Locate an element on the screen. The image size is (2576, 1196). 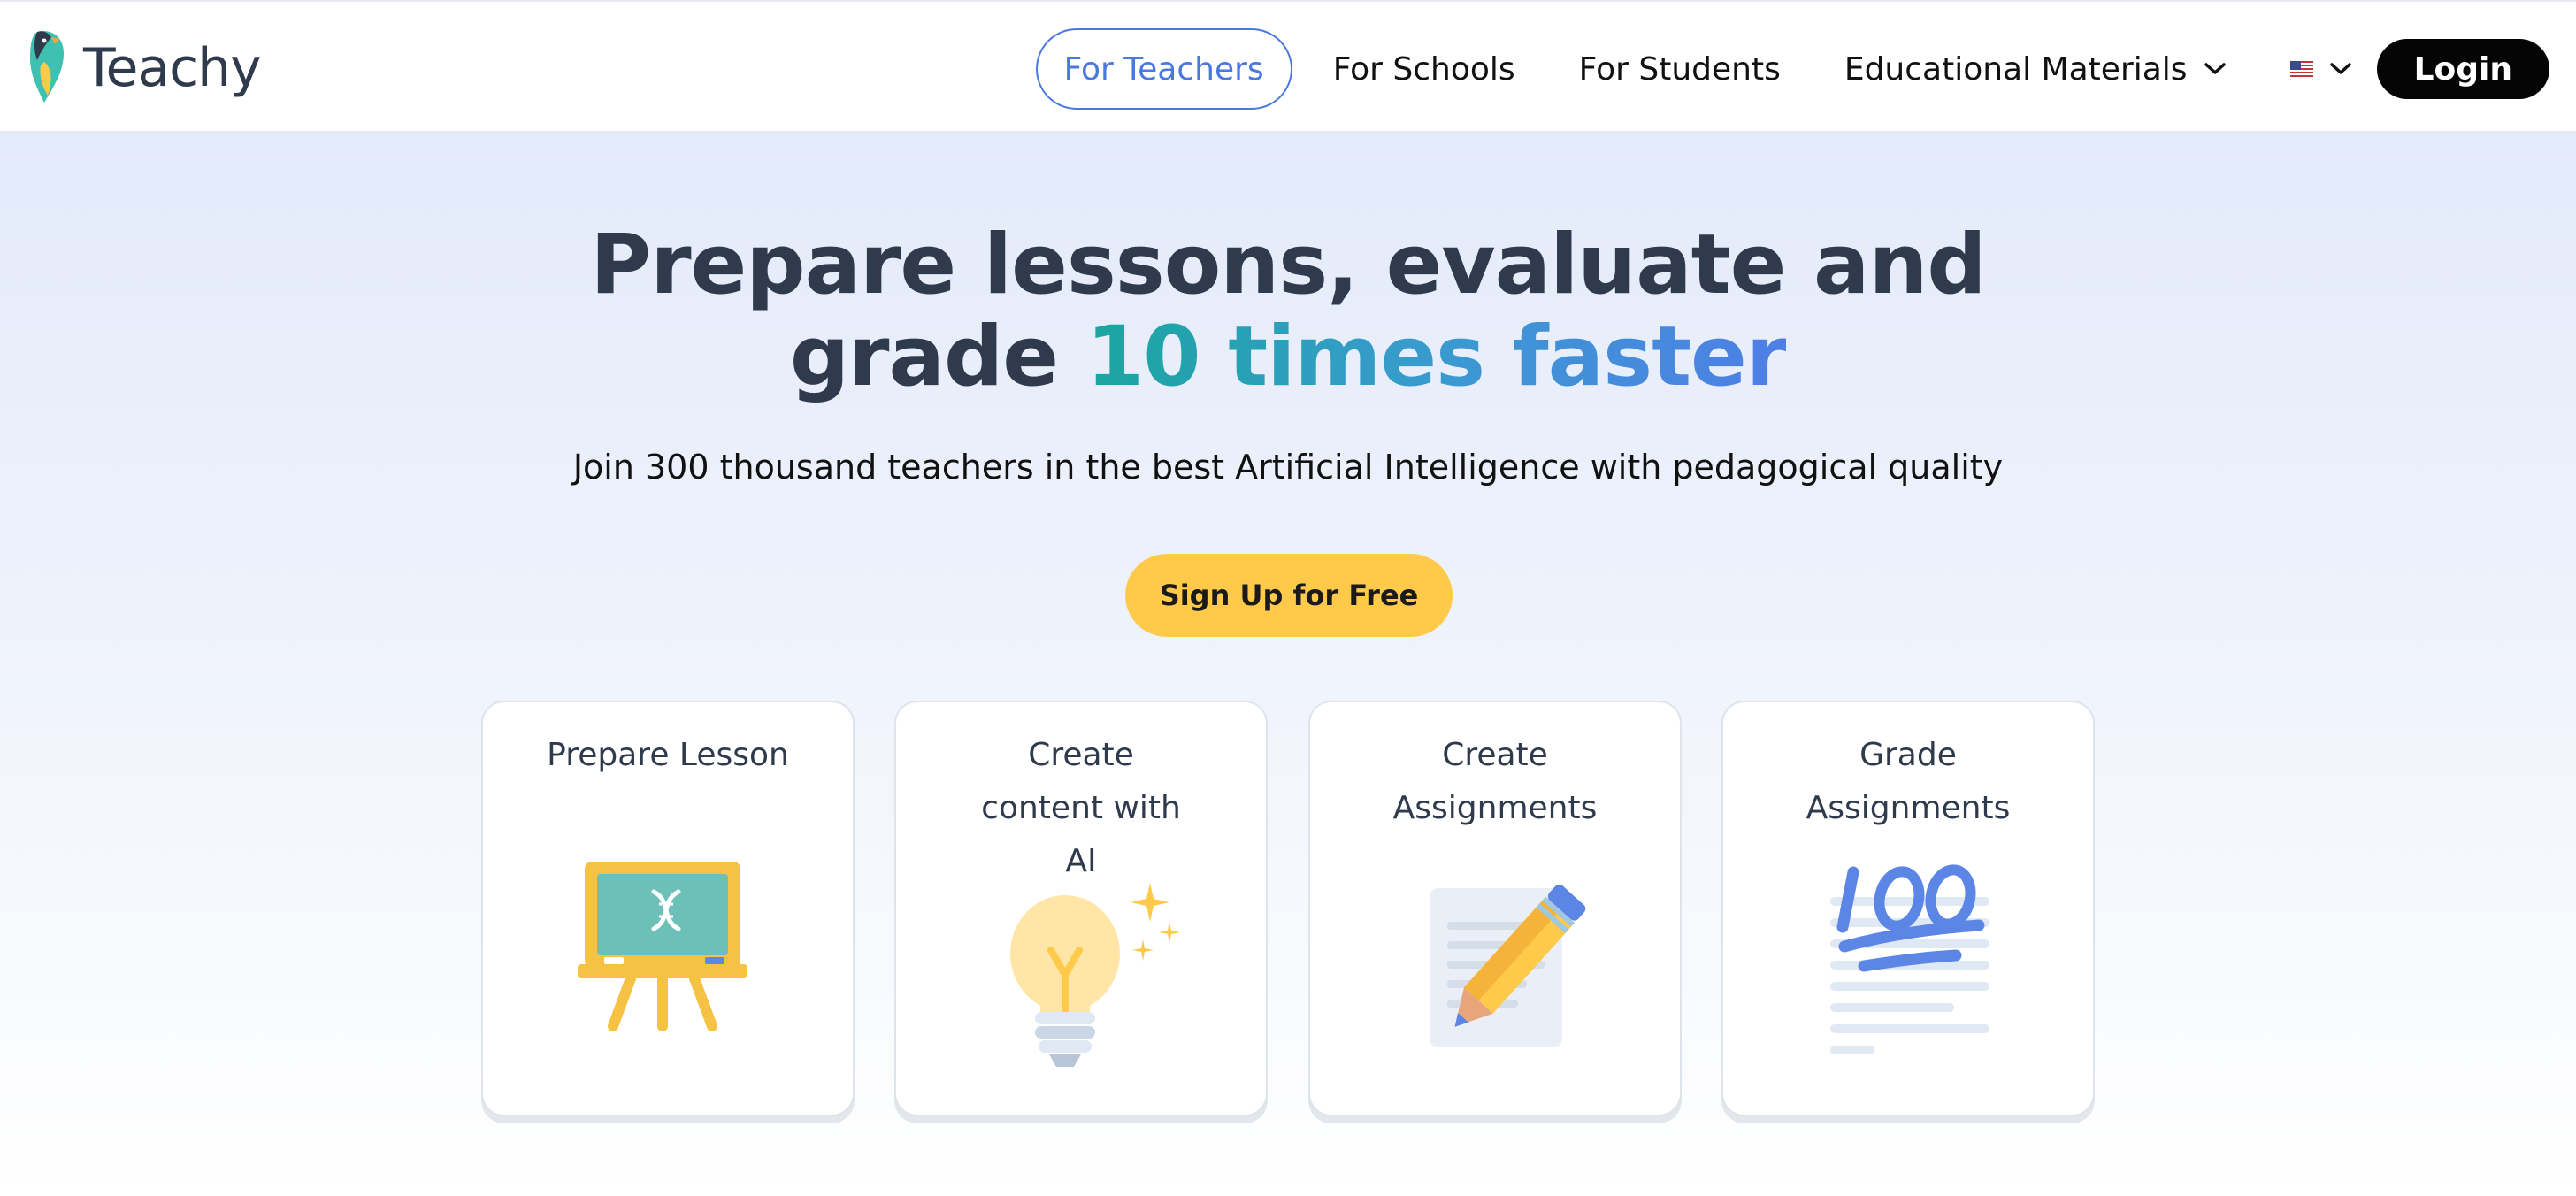
card-title: Grade Assignments is located at coordinates (1908, 781).